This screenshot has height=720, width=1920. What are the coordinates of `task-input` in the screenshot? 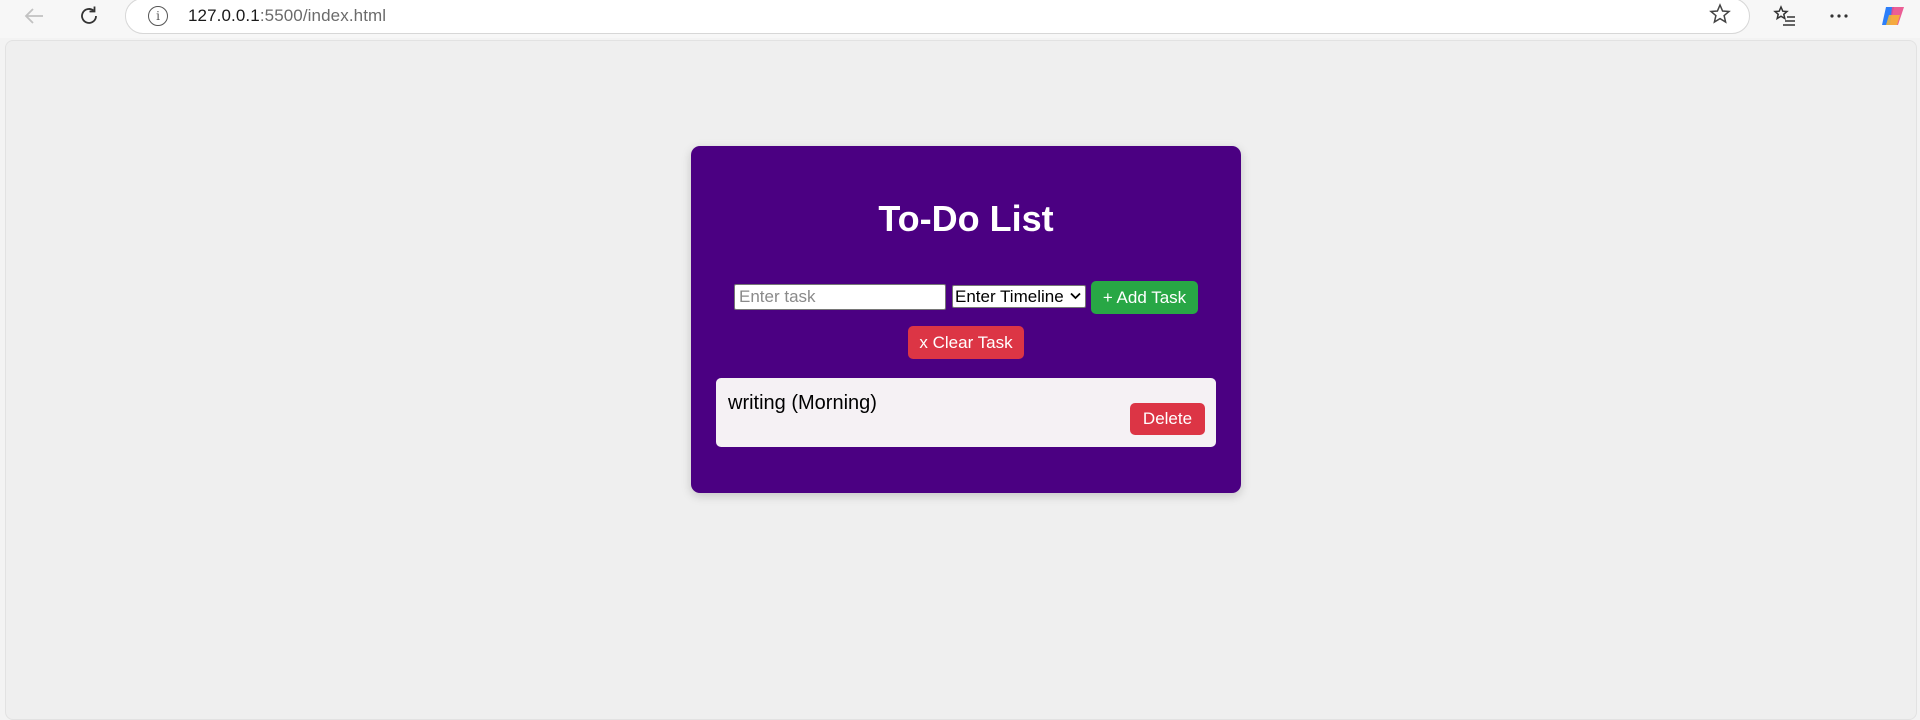 It's located at (840, 297).